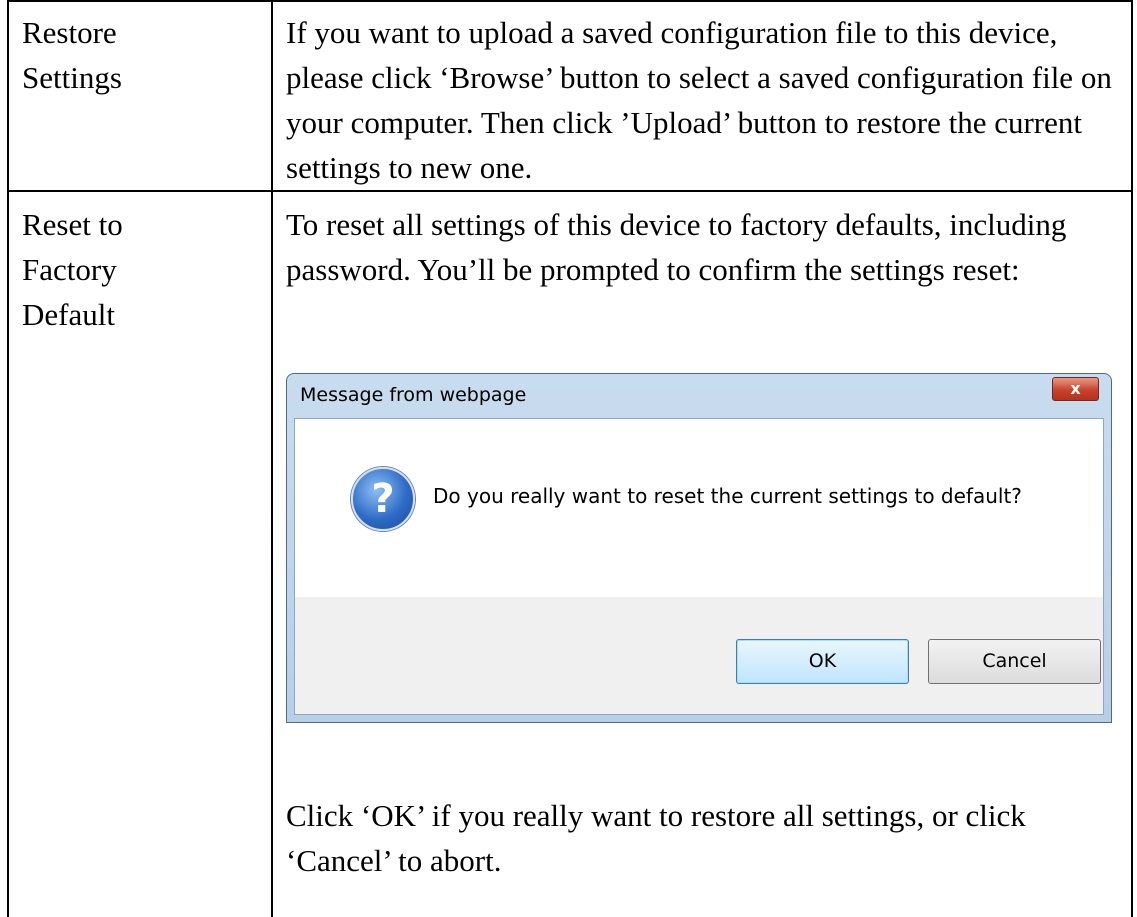 Image resolution: width=1137 pixels, height=917 pixels. What do you see at coordinates (69, 269) in the screenshot?
I see `label-line: Factory` at bounding box center [69, 269].